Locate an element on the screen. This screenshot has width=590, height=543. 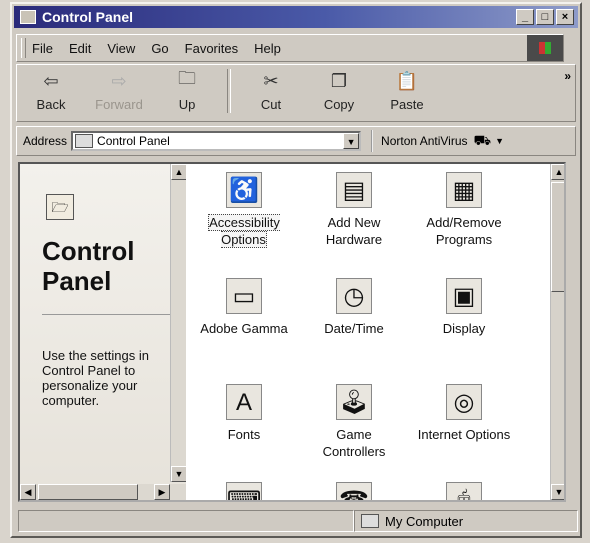
telephone-icon: ☎ is located at coordinates (354, 491).